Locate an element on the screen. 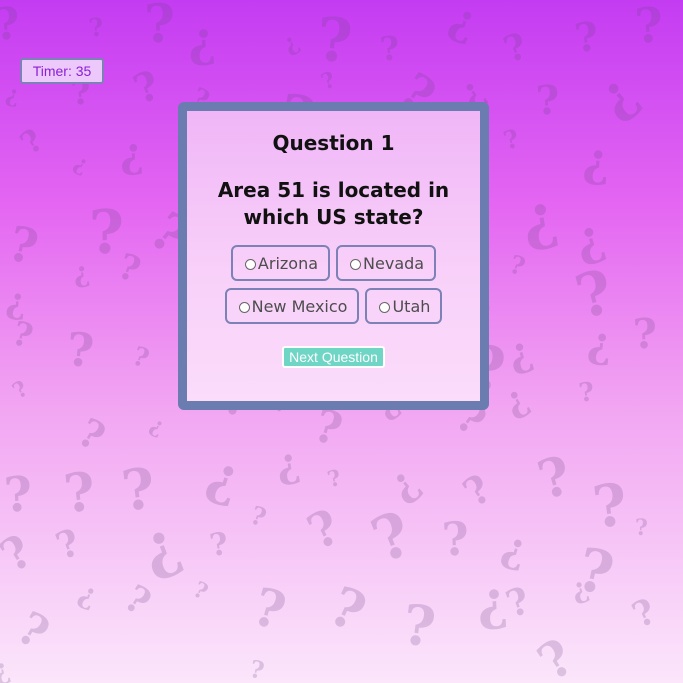 The width and height of the screenshot is (683, 683). answer-row: Arizona Nevada is located at coordinates (333, 263).